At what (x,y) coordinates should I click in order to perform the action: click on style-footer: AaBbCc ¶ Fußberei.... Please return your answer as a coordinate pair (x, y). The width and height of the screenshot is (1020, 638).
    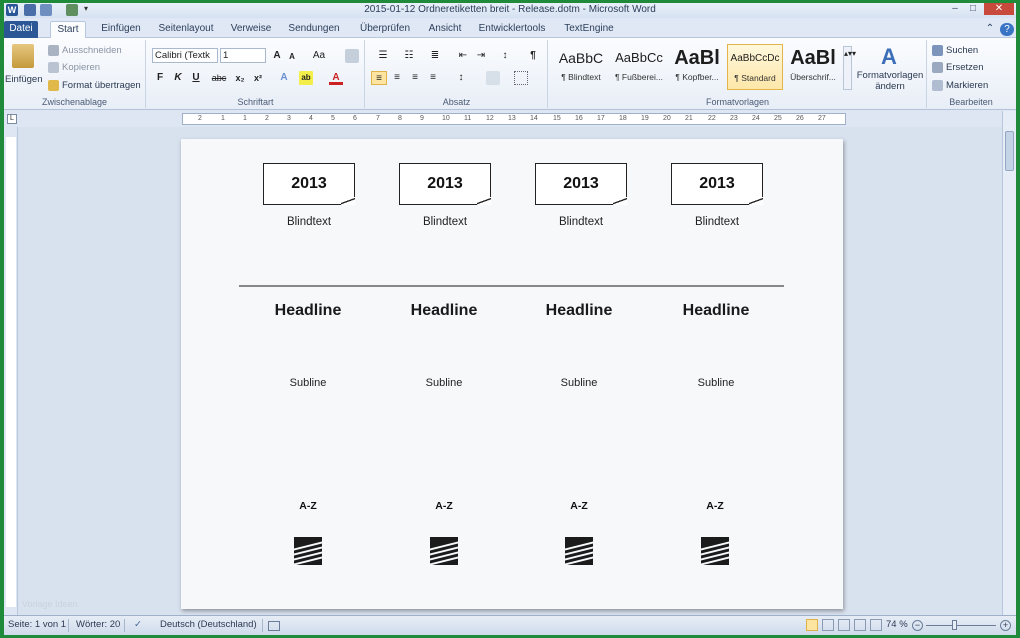
    Looking at the image, I should click on (639, 67).